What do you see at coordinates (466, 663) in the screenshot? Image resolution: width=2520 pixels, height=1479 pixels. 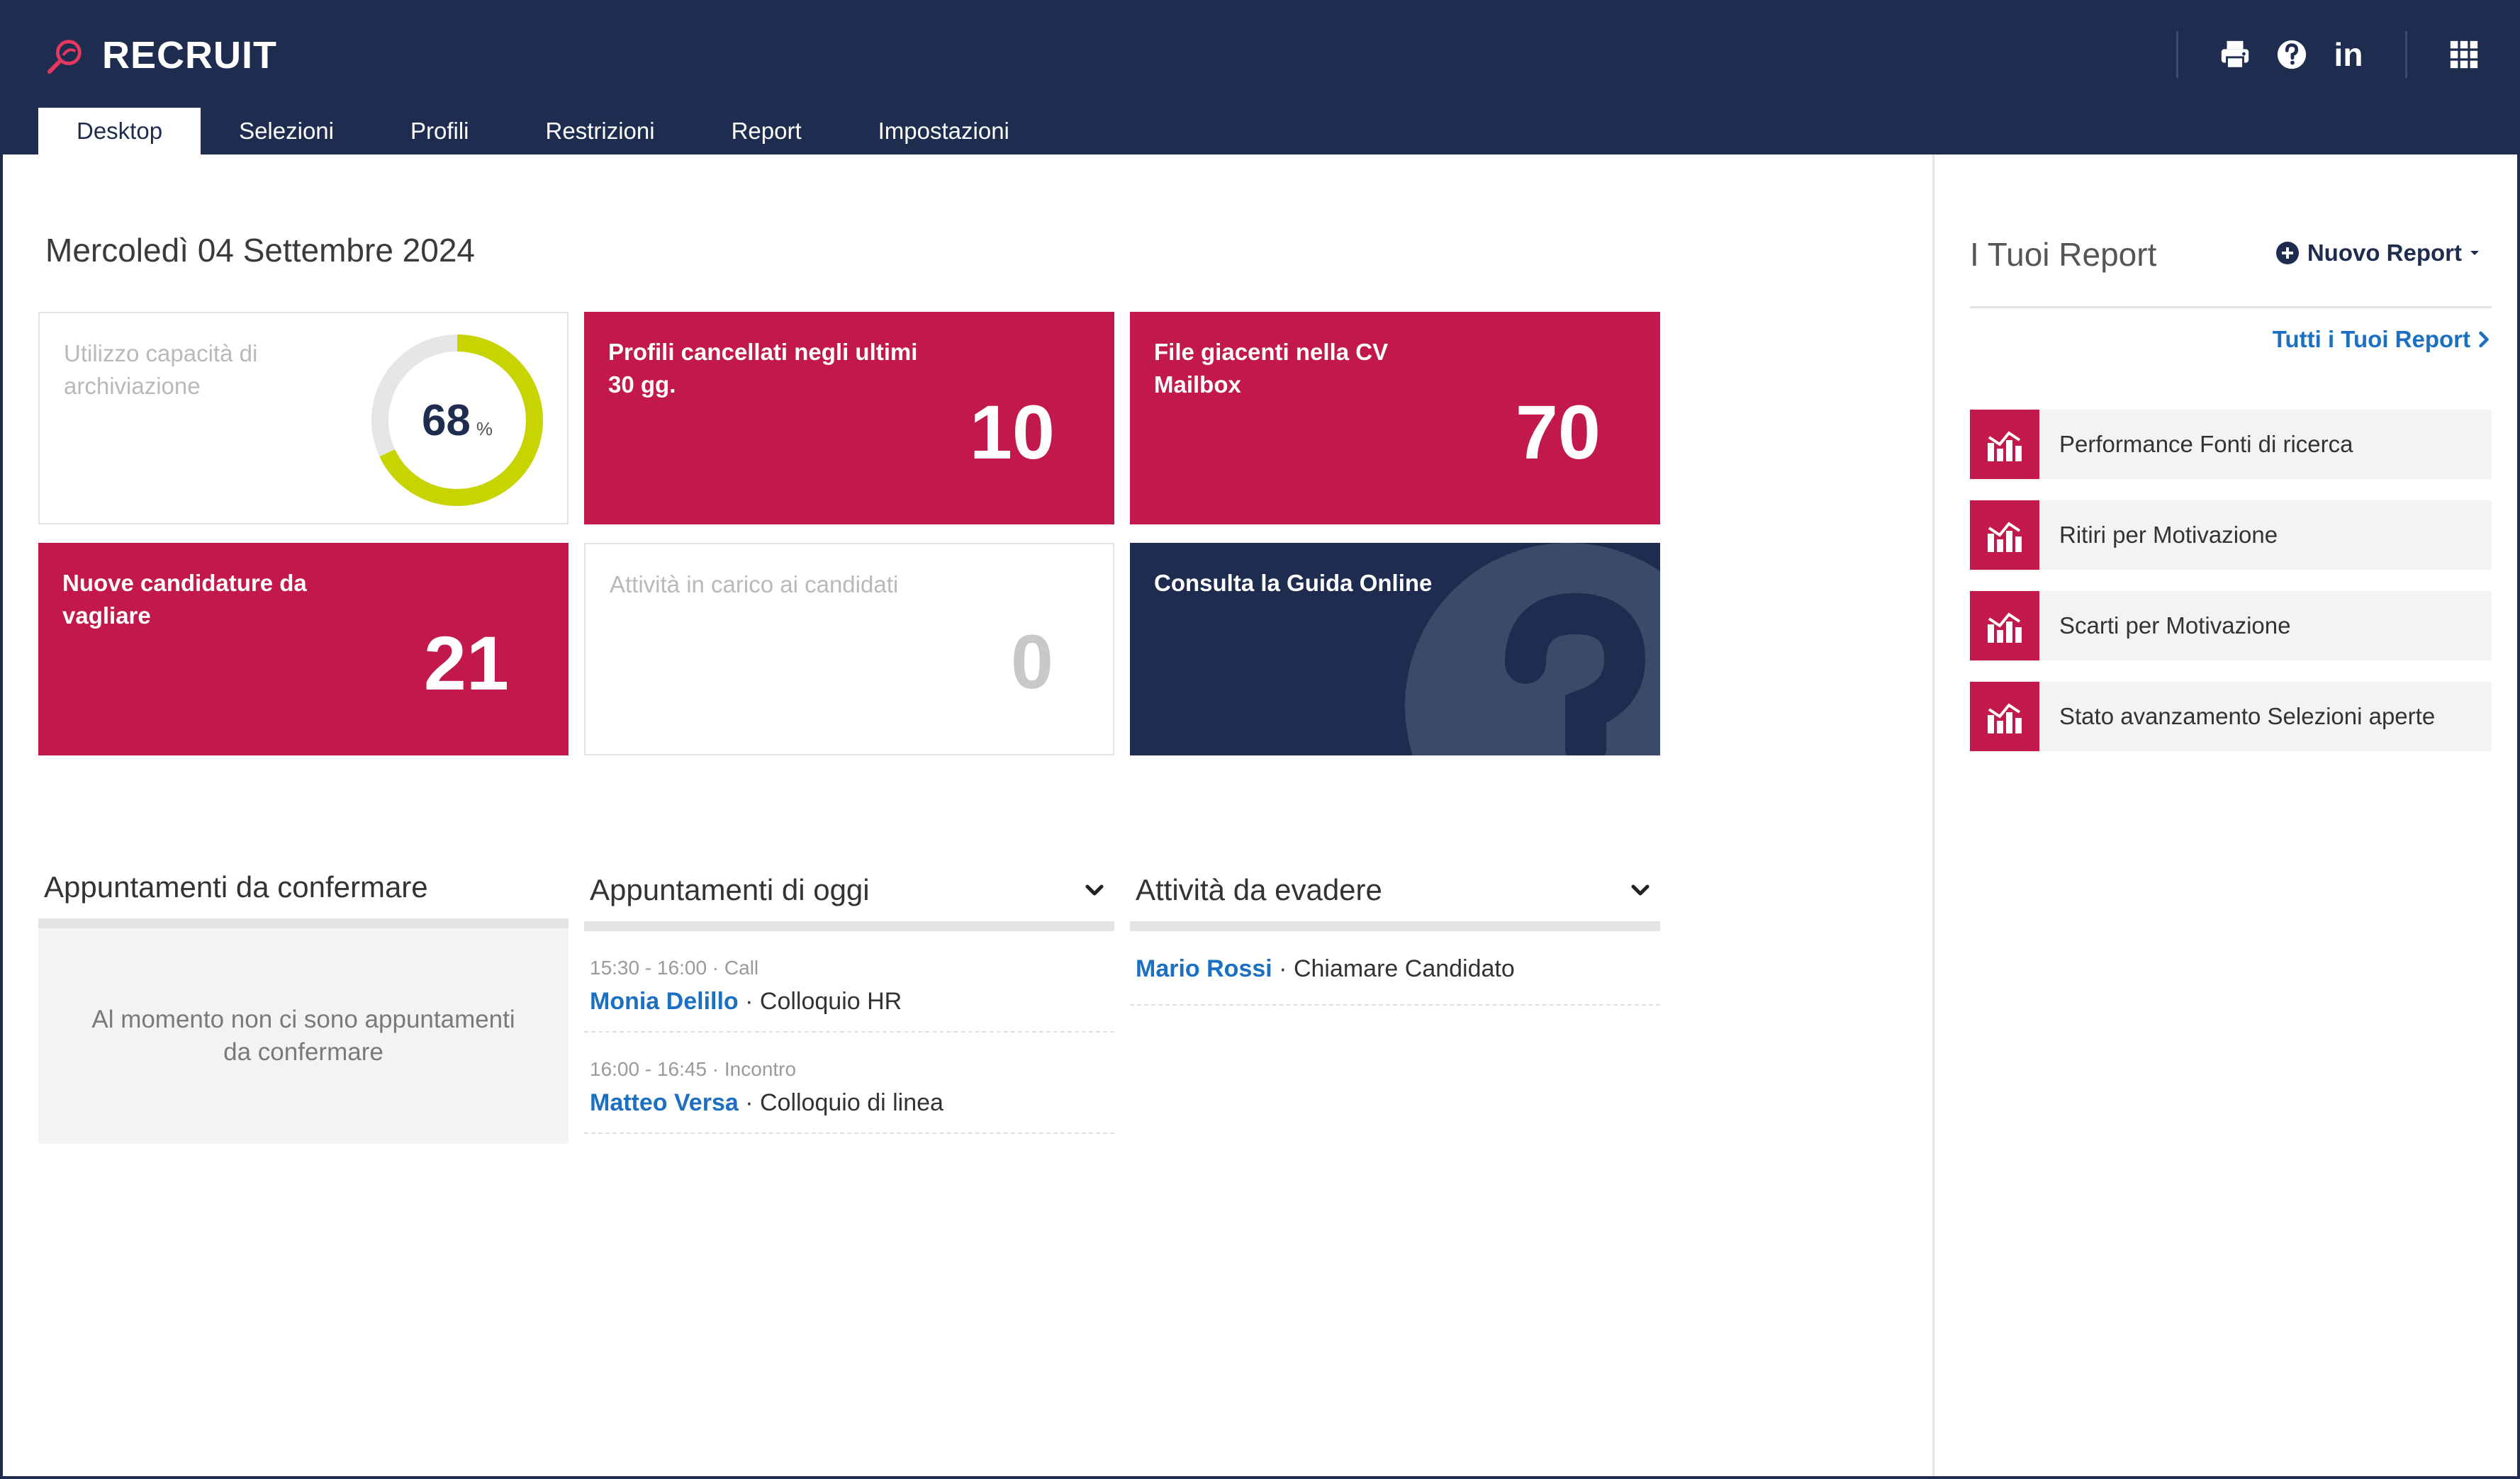 I see `tile-value: 21` at bounding box center [466, 663].